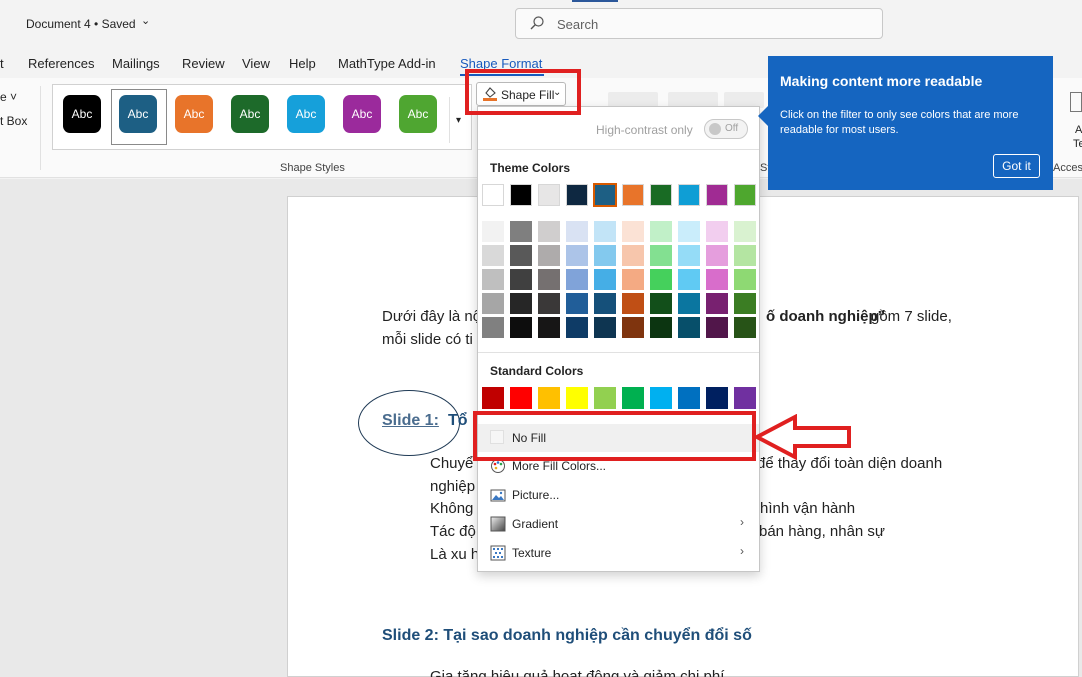  I want to click on tab-view: View, so click(256, 63).